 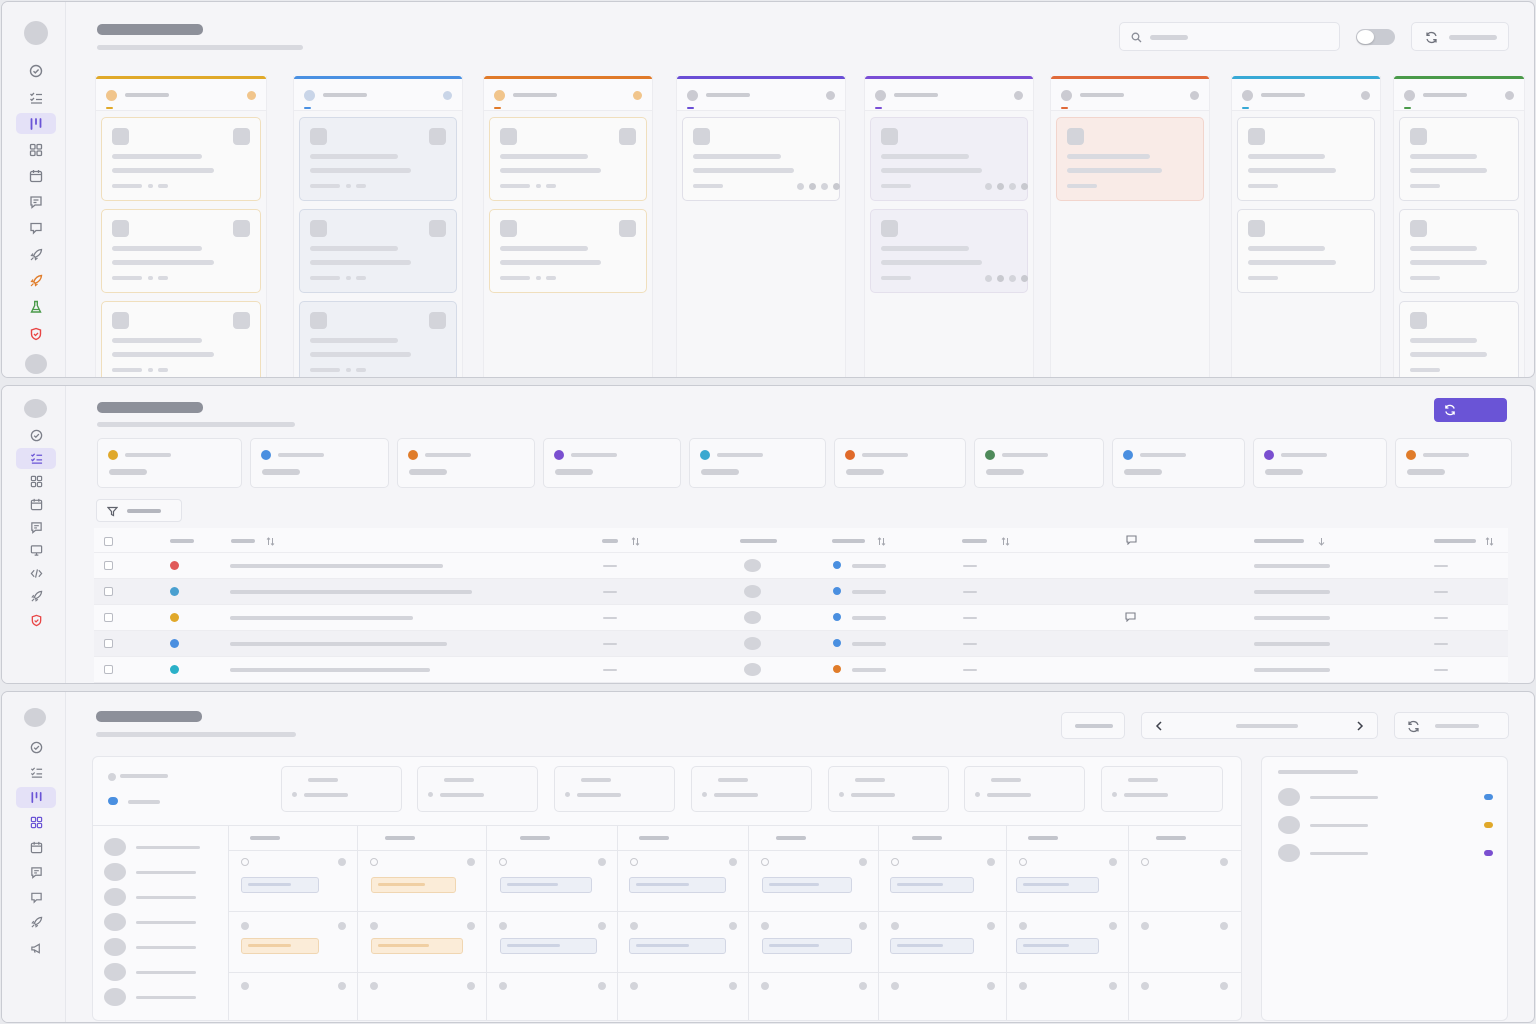 What do you see at coordinates (36, 897) in the screenshot?
I see `chat-icon` at bounding box center [36, 897].